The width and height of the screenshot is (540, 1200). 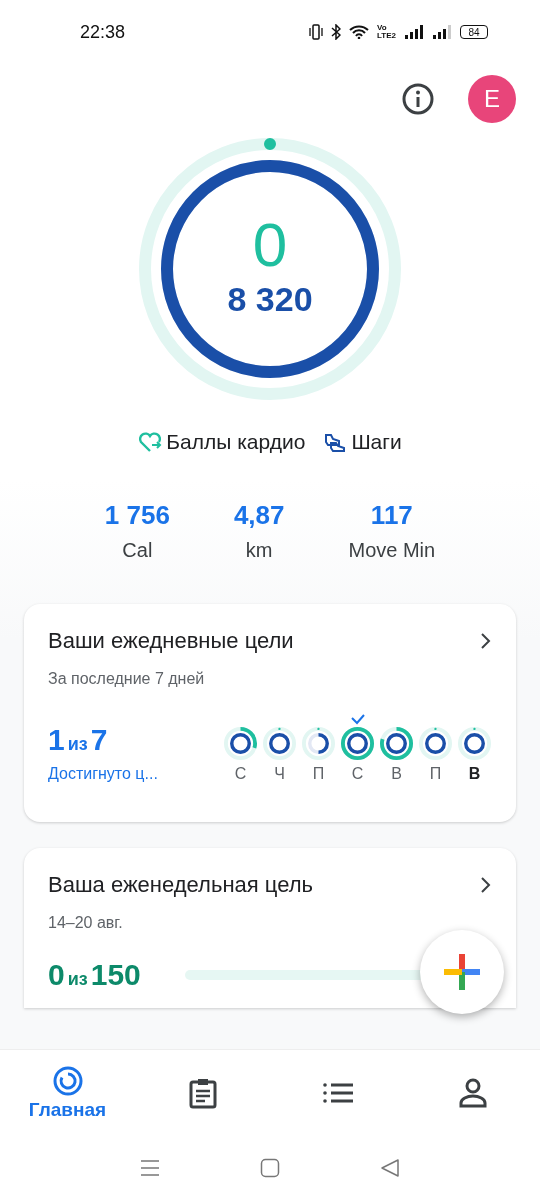 What do you see at coordinates (474, 32) in the screenshot?
I see `battery-indicator: 84` at bounding box center [474, 32].